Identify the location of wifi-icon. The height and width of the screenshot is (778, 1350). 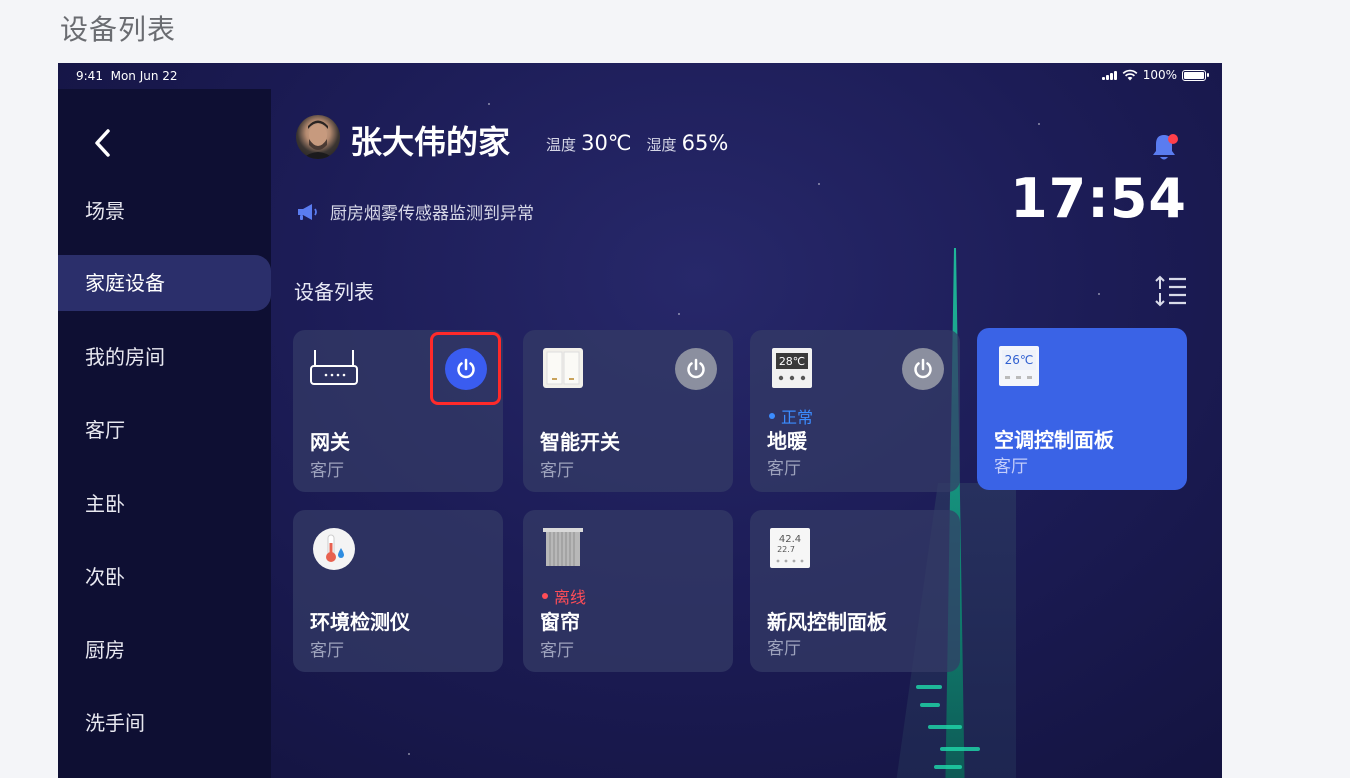
(1130, 75).